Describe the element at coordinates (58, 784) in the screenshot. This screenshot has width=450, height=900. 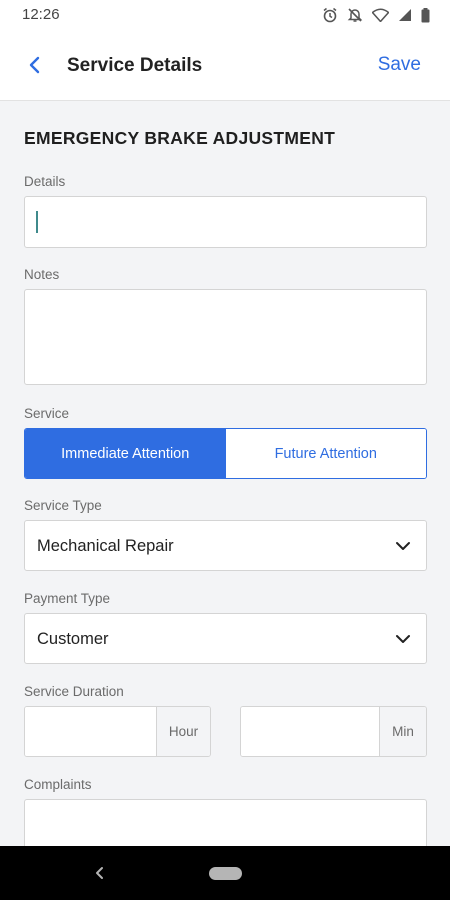
I see `complaints-label: Complaints` at that location.